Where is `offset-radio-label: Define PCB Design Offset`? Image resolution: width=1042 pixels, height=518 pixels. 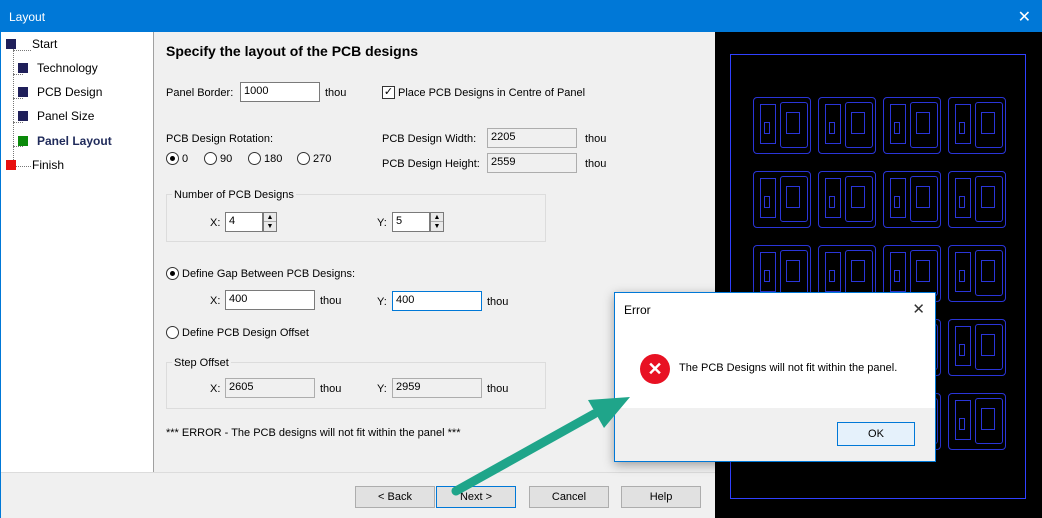
offset-radio-label: Define PCB Design Offset is located at coordinates (245, 333).